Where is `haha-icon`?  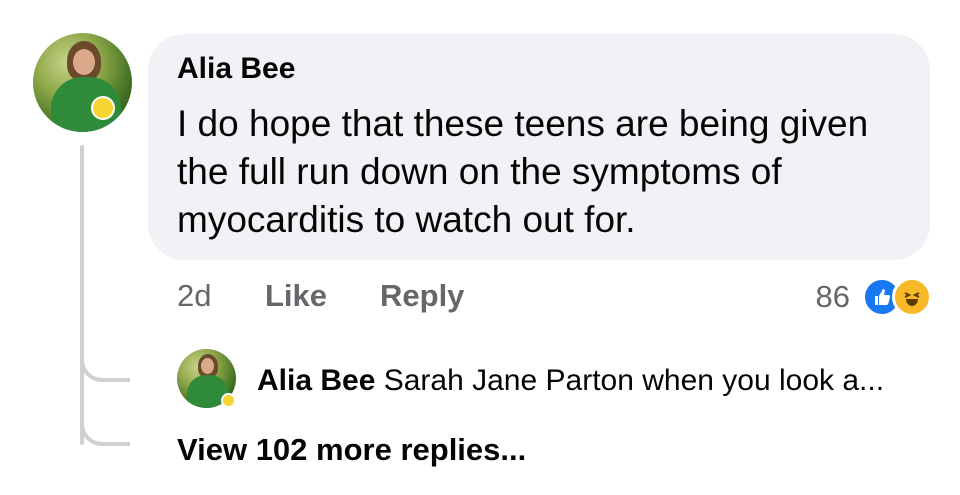
haha-icon is located at coordinates (912, 297).